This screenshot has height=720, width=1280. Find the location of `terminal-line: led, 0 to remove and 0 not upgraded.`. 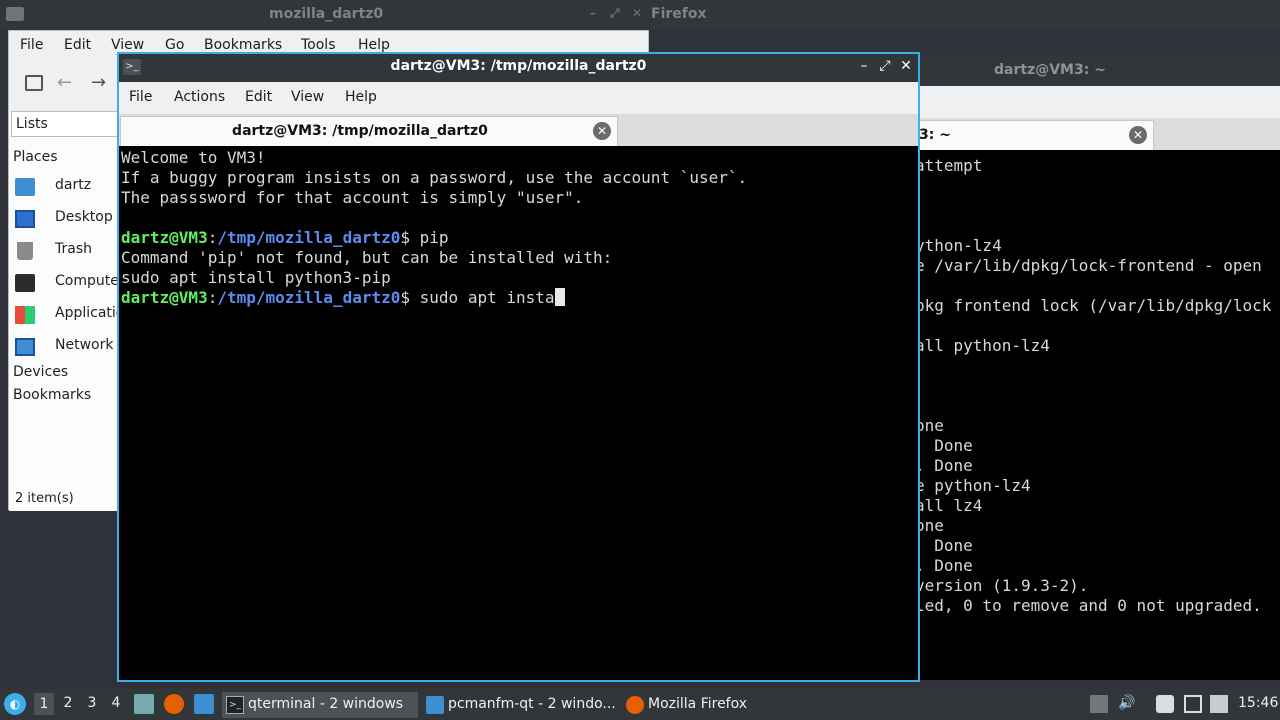

terminal-line: led, 0 to remove and 0 not upgraded. is located at coordinates (1090, 605).